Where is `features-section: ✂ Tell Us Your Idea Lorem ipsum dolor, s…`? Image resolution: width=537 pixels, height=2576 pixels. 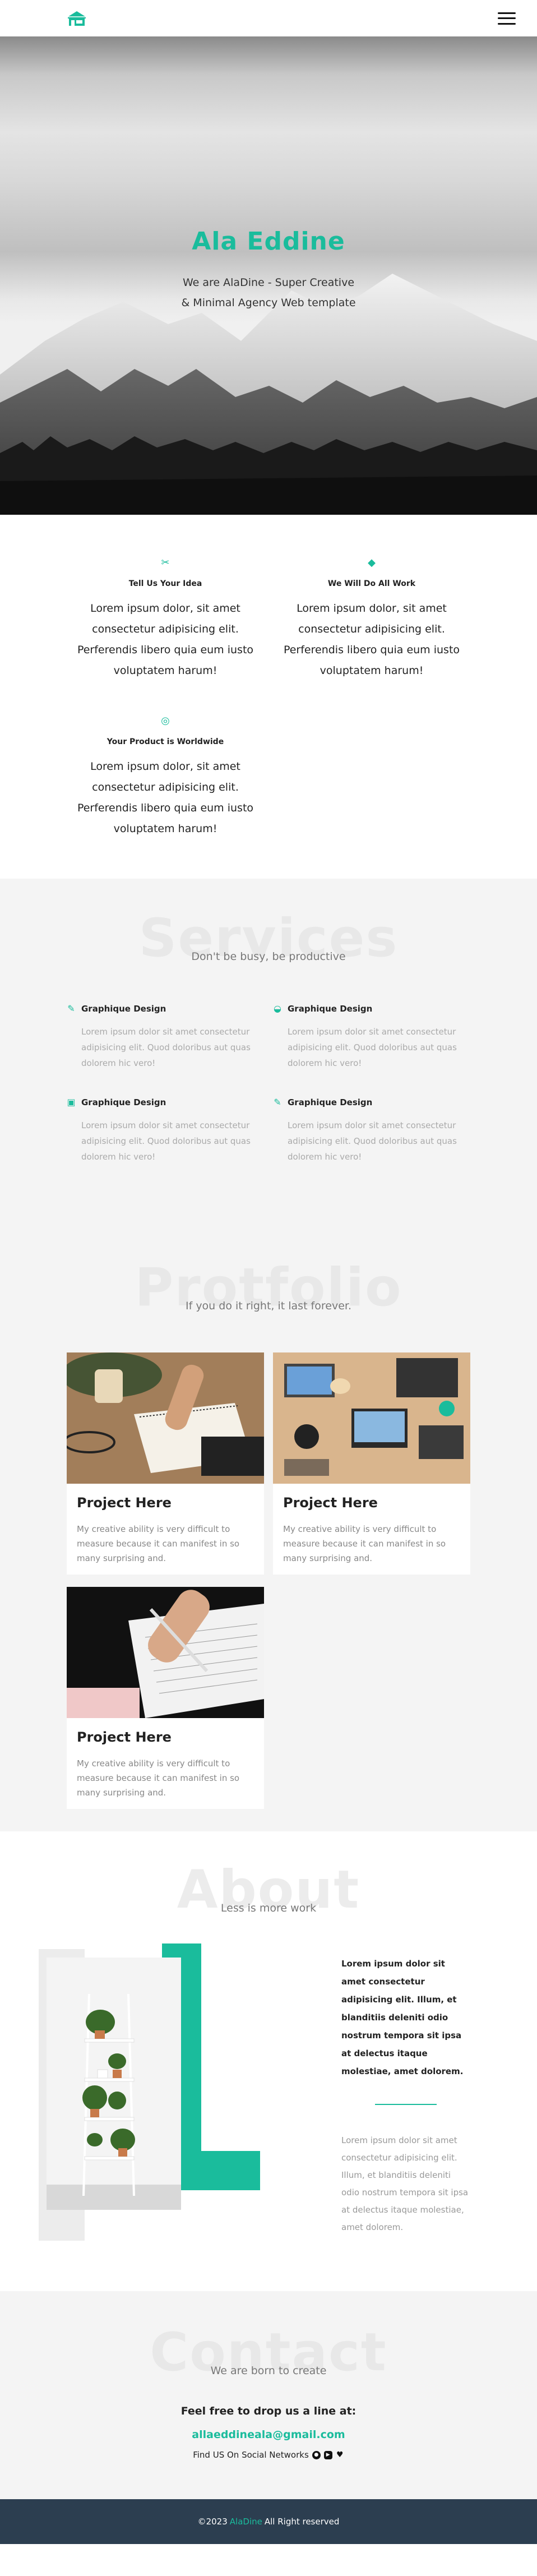 features-section: ✂ Tell Us Your Idea Lorem ipsum dolor, s… is located at coordinates (268, 697).